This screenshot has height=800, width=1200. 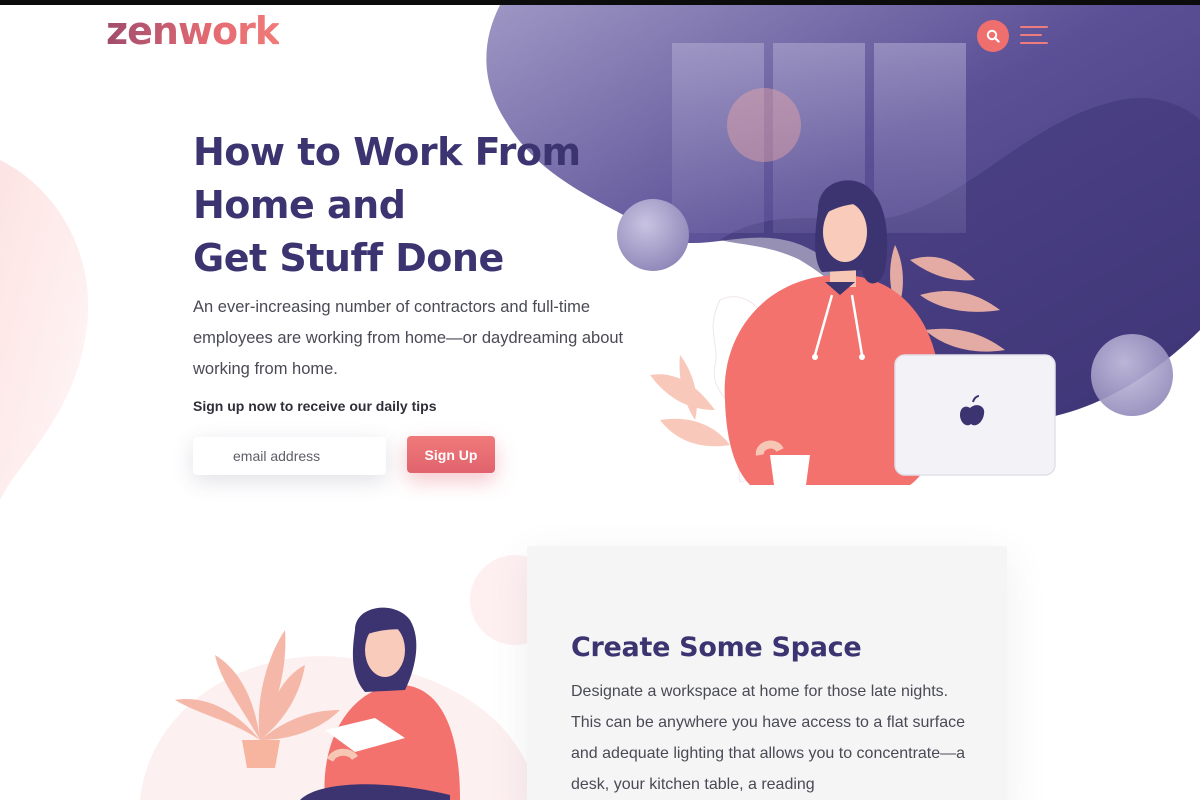 What do you see at coordinates (451, 454) in the screenshot?
I see `sign-up-button: Sign Up` at bounding box center [451, 454].